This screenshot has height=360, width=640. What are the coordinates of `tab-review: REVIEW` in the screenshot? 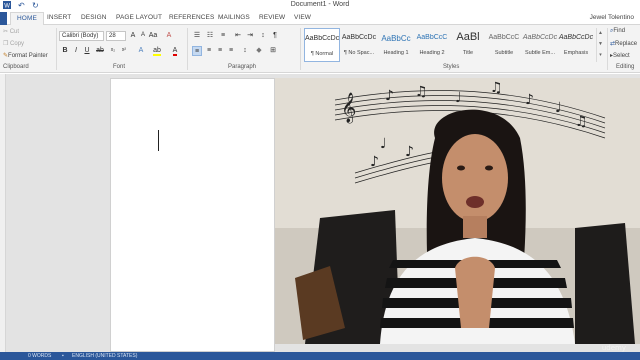 It's located at (272, 17).